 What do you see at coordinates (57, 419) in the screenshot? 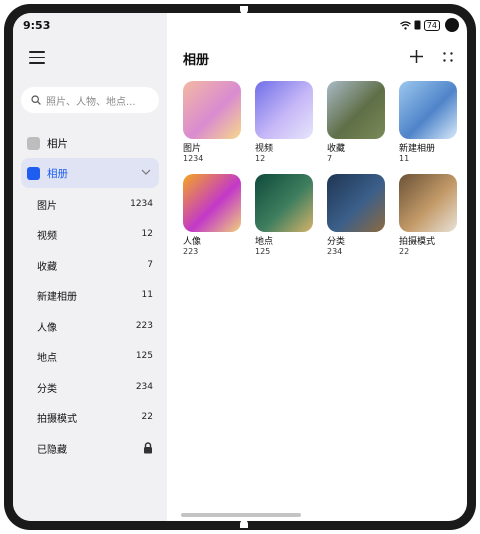
I see `sidebar-subitem-label: 拍摄模式` at bounding box center [57, 419].